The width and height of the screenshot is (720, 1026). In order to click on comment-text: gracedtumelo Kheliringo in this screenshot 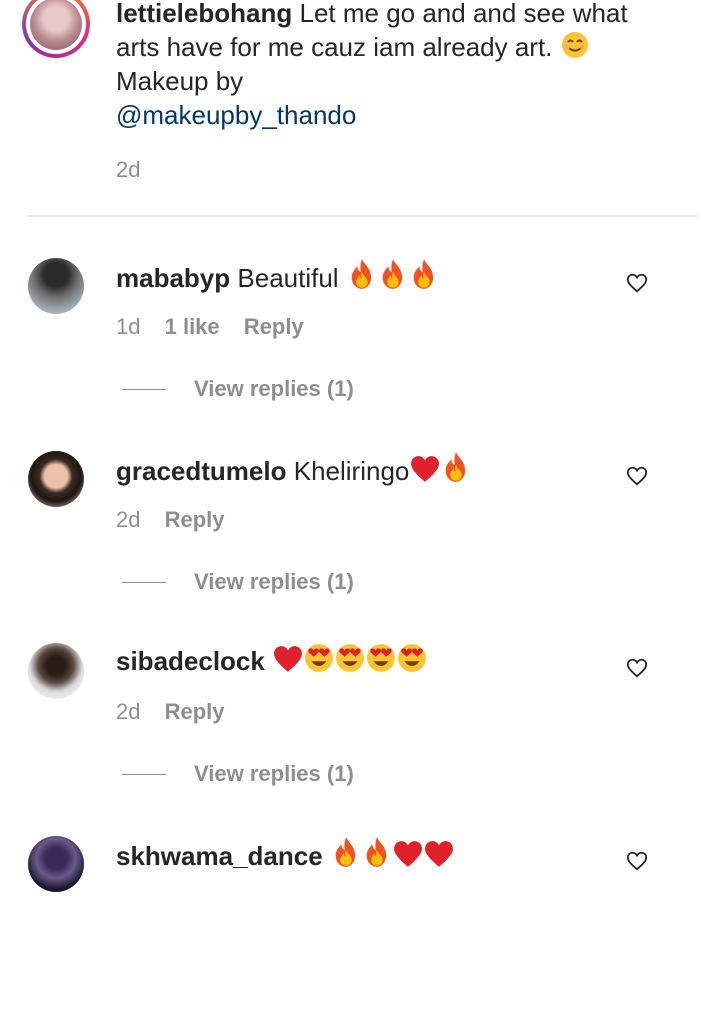, I will do `click(356, 469)`.